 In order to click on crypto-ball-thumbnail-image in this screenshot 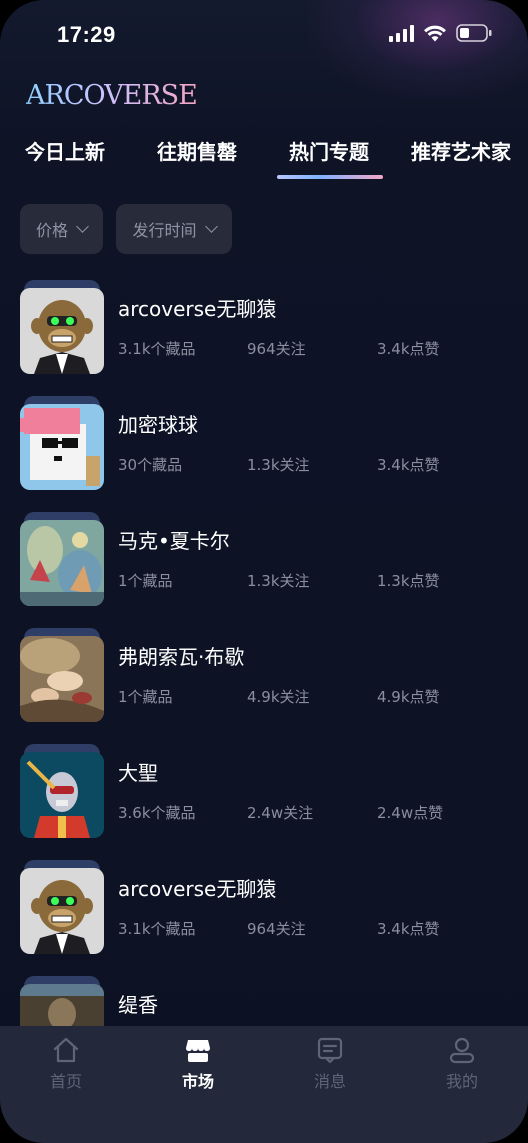, I will do `click(62, 447)`.